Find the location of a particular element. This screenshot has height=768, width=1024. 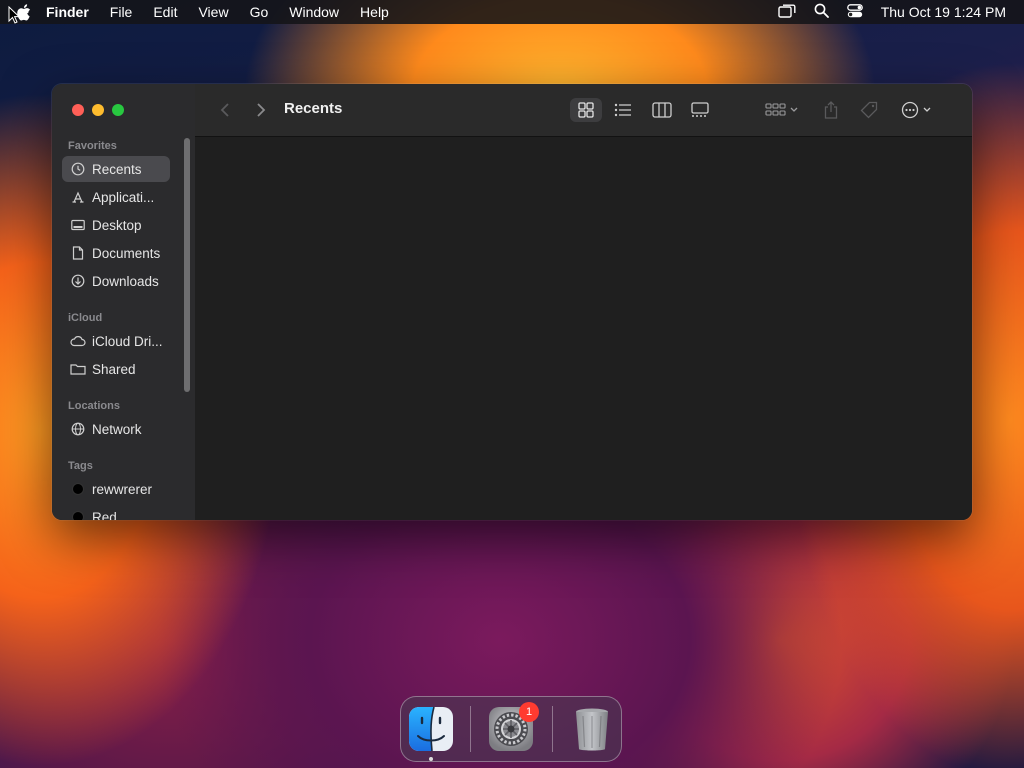

clock-icon is located at coordinates (78, 169).